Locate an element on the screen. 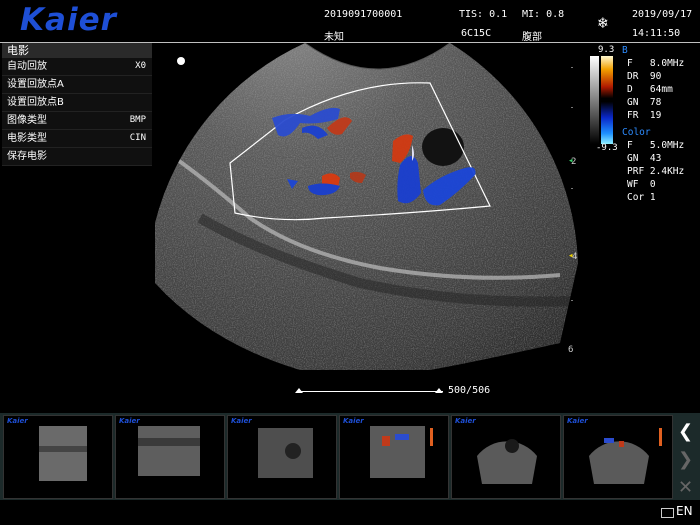  time: 14:11:50 is located at coordinates (656, 33).